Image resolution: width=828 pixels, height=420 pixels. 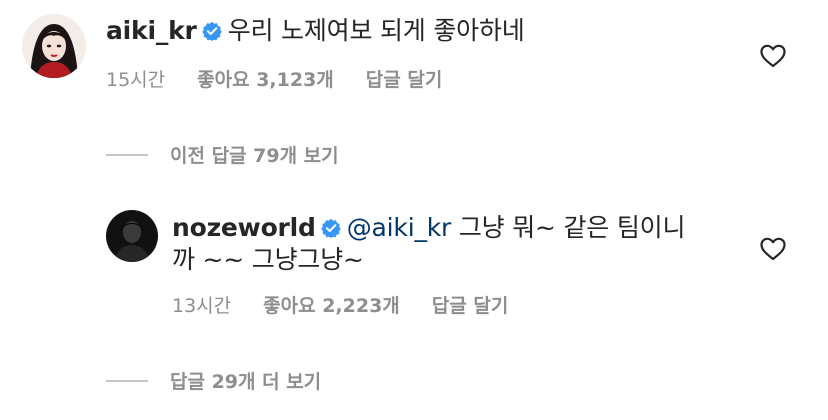 I want to click on mention-link: @aiki_kr, so click(x=399, y=227).